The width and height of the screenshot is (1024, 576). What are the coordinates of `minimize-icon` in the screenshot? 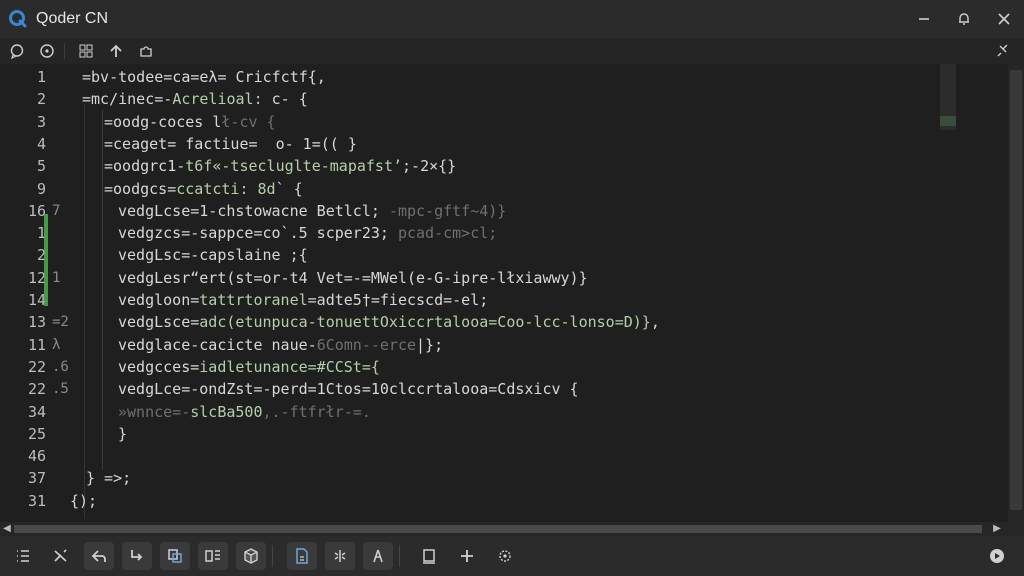 It's located at (924, 19).